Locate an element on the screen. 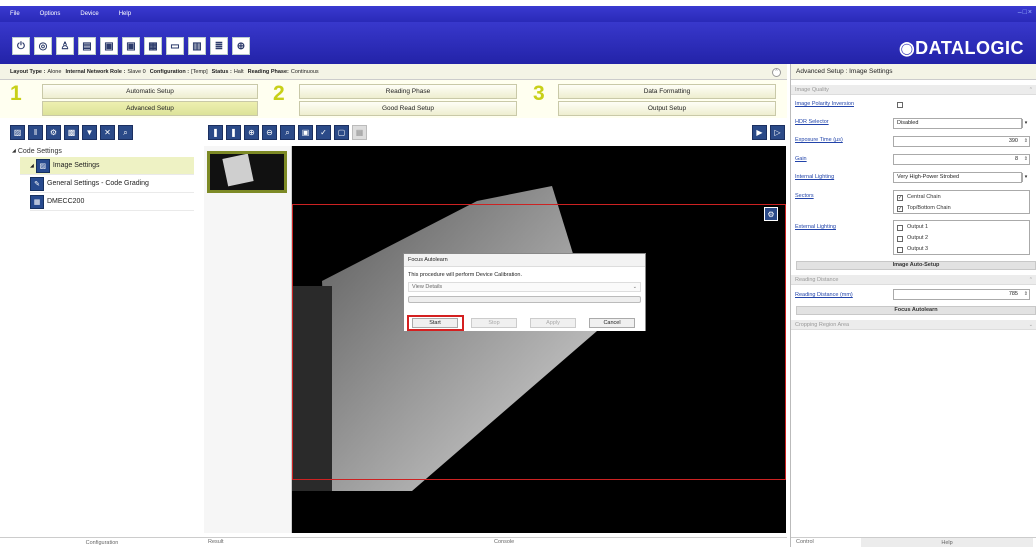  view-details-expander: View Details ⌄ is located at coordinates (524, 287).